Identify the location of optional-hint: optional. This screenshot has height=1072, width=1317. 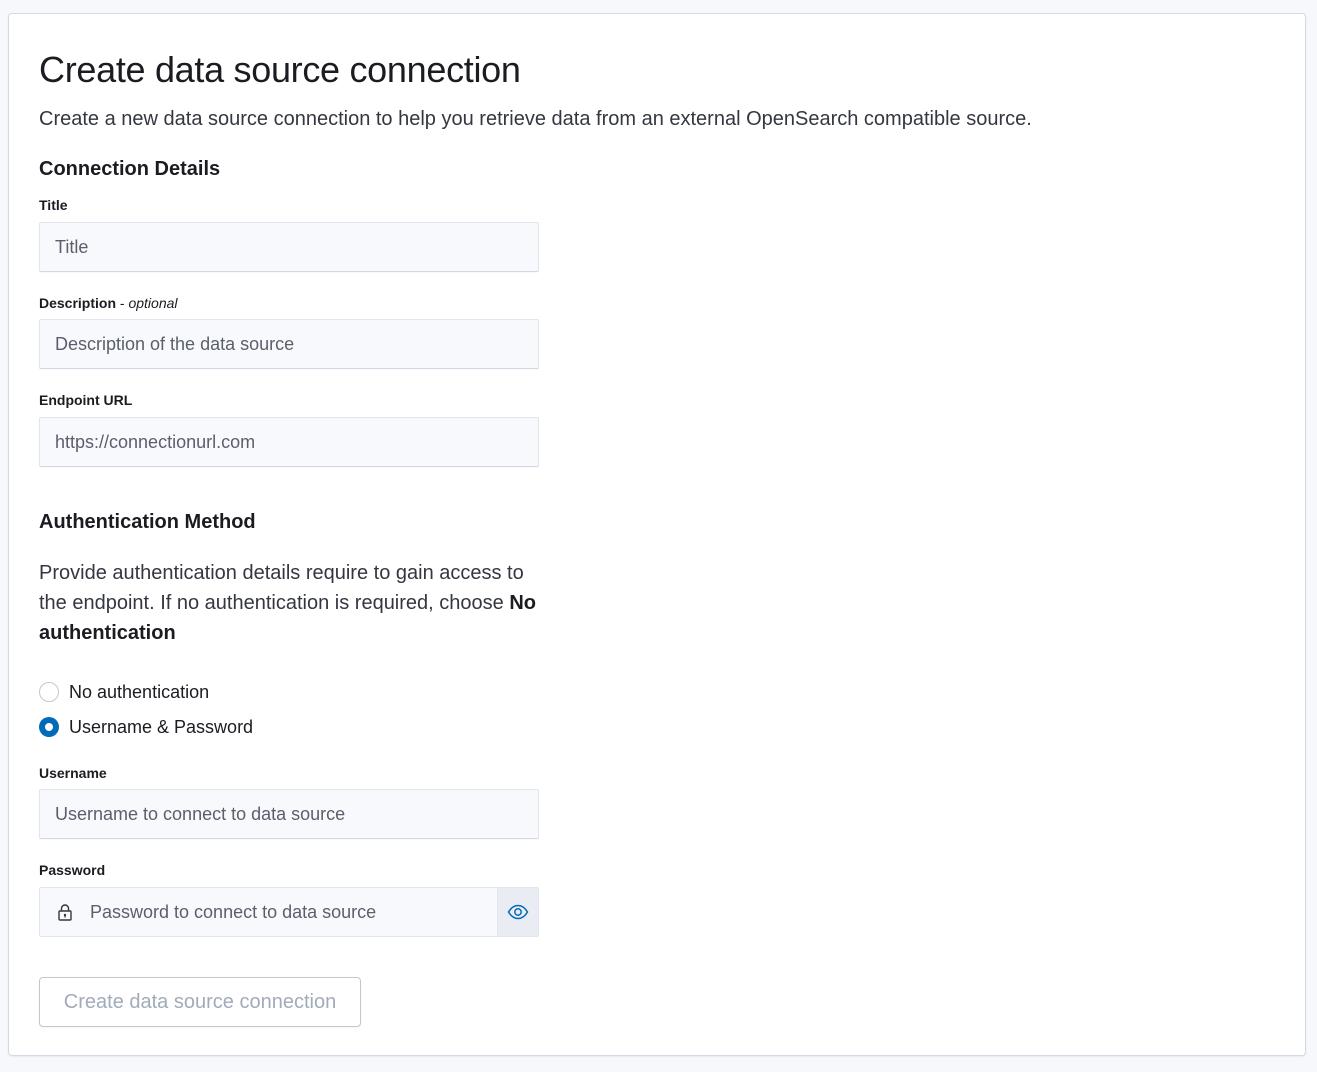
(153, 303).